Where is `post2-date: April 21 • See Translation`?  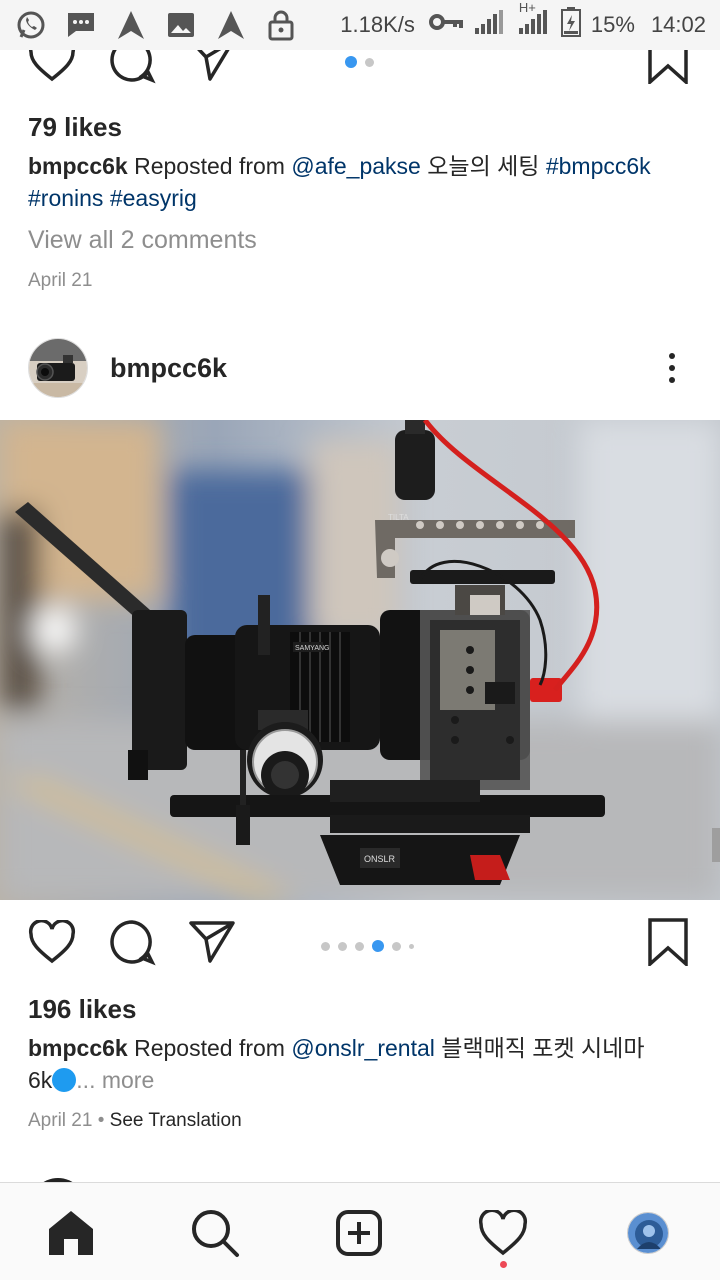 post2-date: April 21 • See Translation is located at coordinates (135, 1121).